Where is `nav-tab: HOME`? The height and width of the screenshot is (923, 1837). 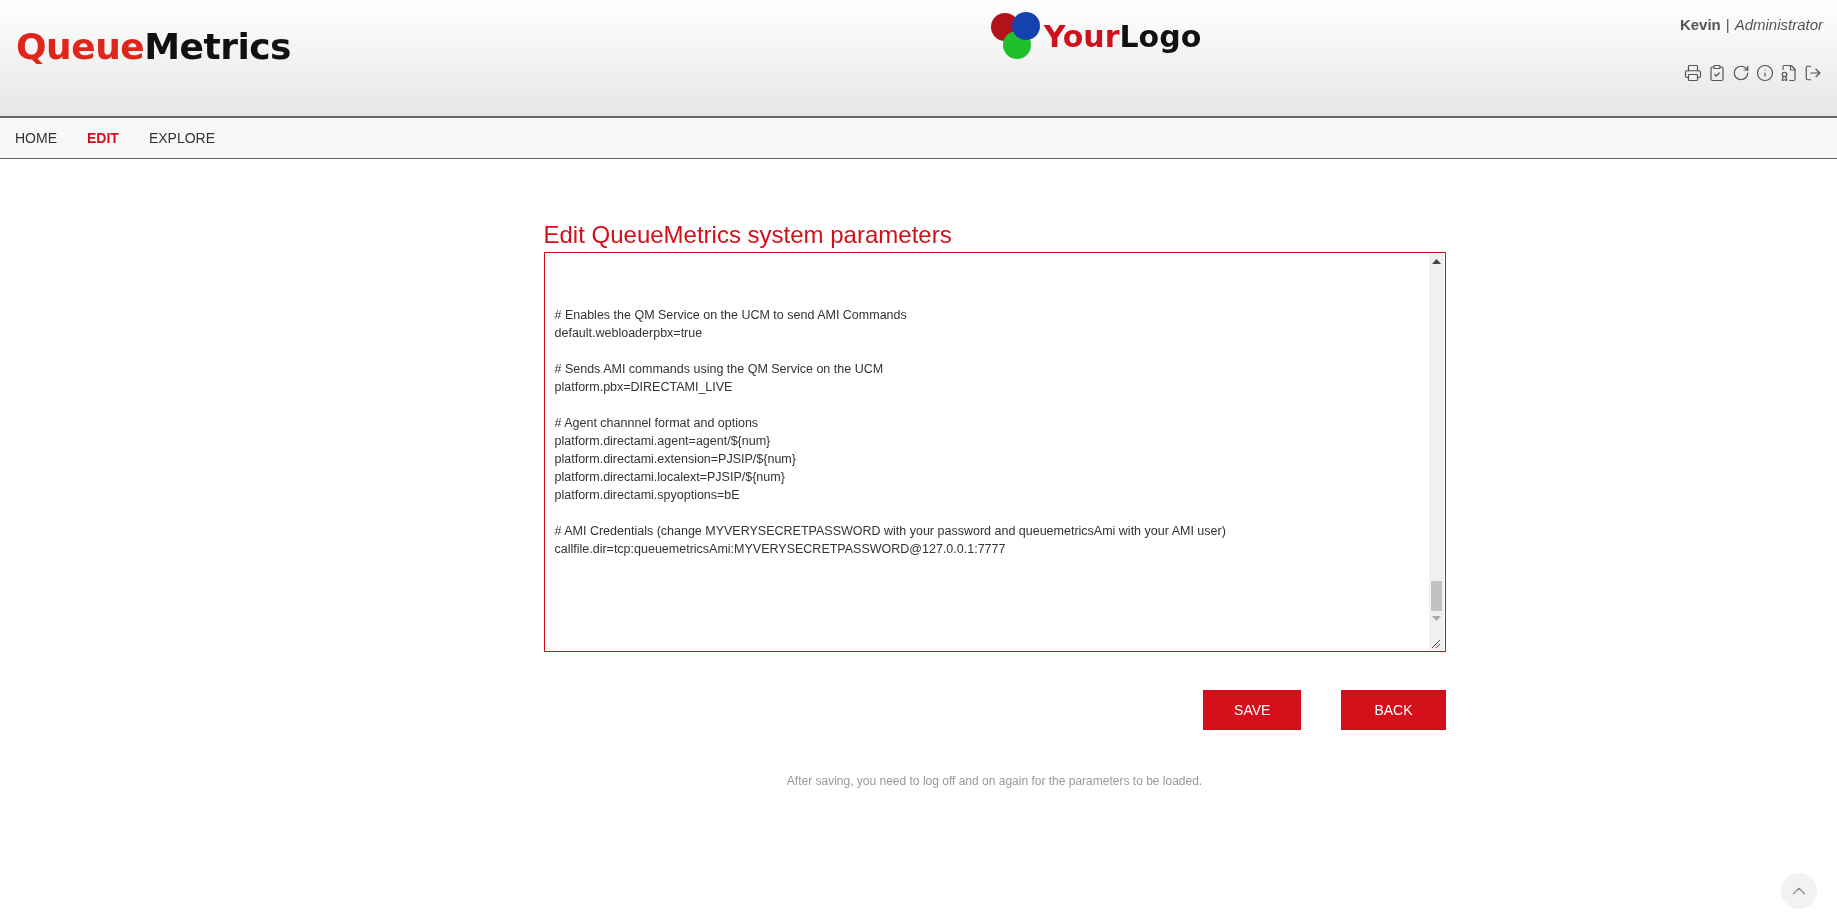 nav-tab: HOME is located at coordinates (36, 138).